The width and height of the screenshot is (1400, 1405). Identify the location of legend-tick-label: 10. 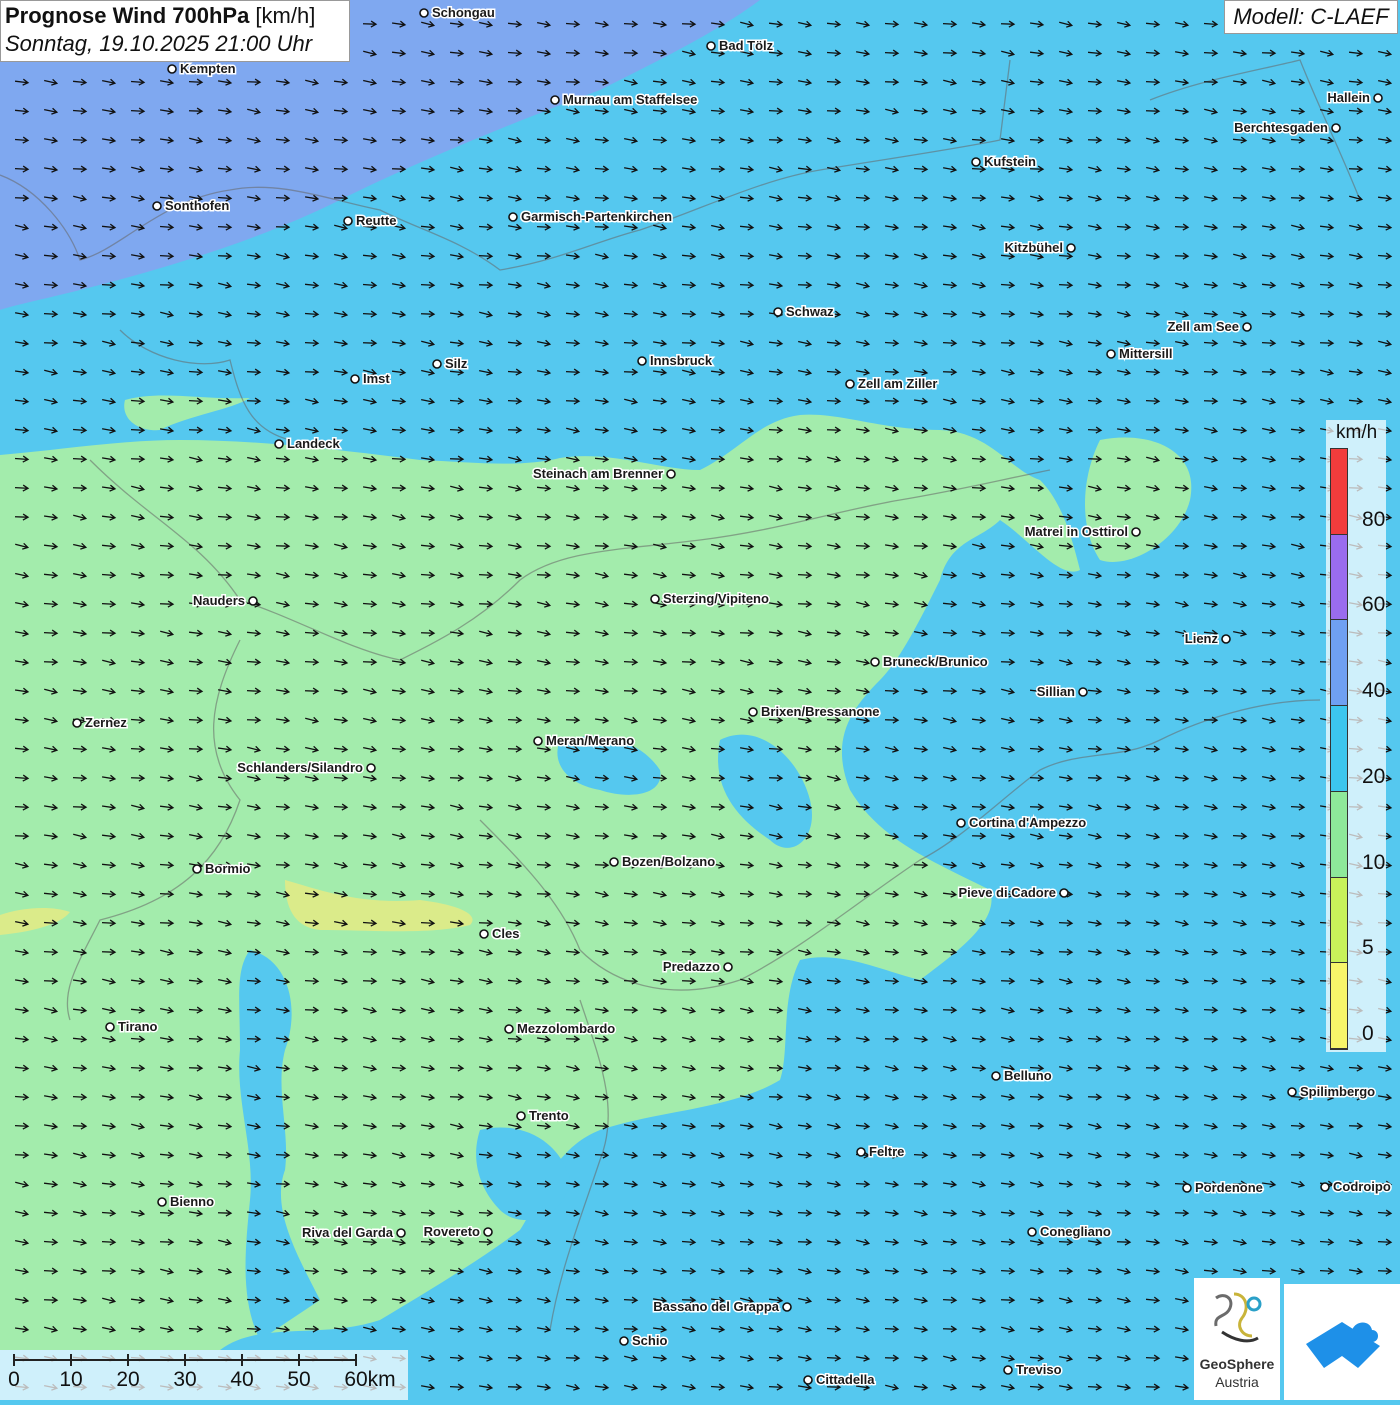
(1374, 862).